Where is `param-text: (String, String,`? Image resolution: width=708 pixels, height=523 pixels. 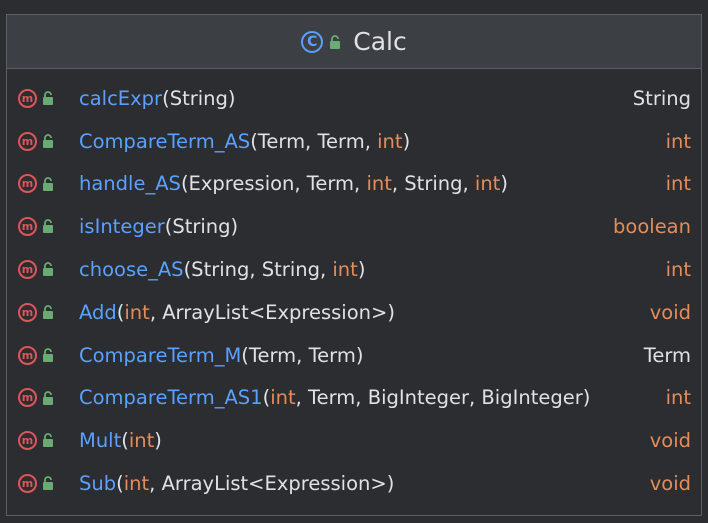 param-text: (String, String, is located at coordinates (258, 270).